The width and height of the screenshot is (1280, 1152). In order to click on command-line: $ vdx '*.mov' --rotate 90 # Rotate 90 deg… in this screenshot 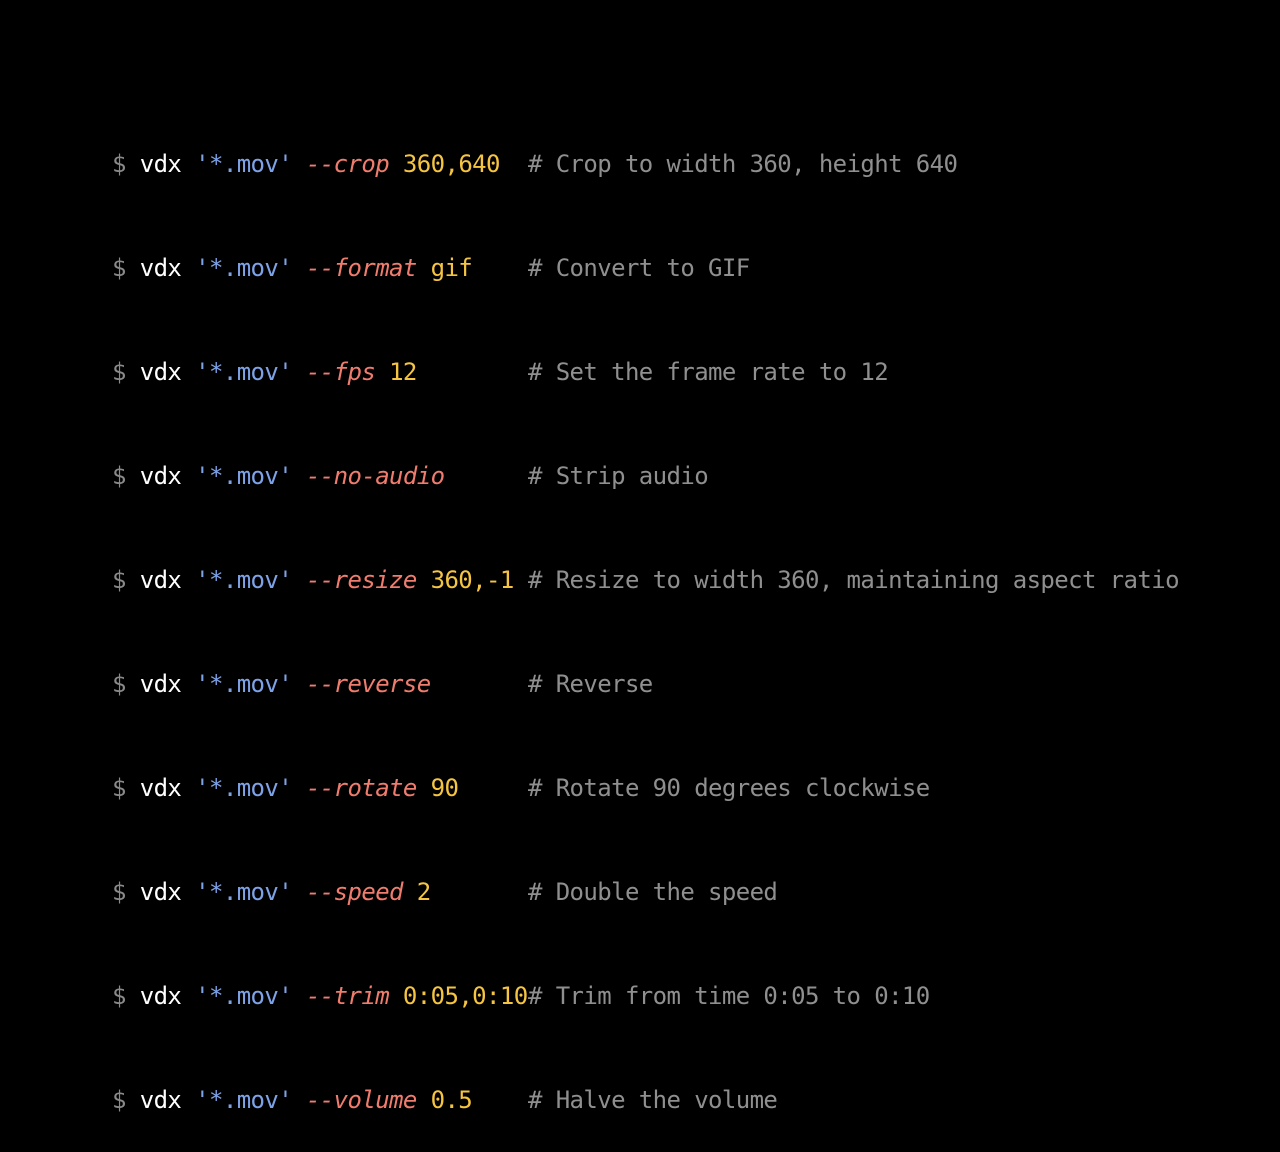, I will do `click(645, 788)`.